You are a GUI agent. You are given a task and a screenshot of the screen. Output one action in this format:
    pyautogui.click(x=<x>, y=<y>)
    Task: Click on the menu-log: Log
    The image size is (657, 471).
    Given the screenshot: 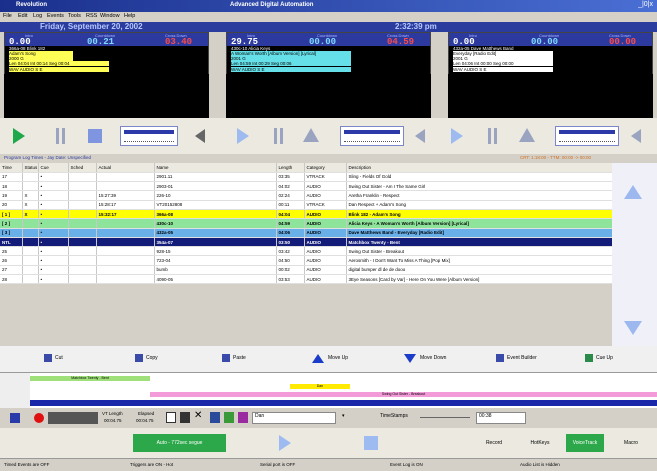 What is the action you would take?
    pyautogui.click(x=37, y=16)
    